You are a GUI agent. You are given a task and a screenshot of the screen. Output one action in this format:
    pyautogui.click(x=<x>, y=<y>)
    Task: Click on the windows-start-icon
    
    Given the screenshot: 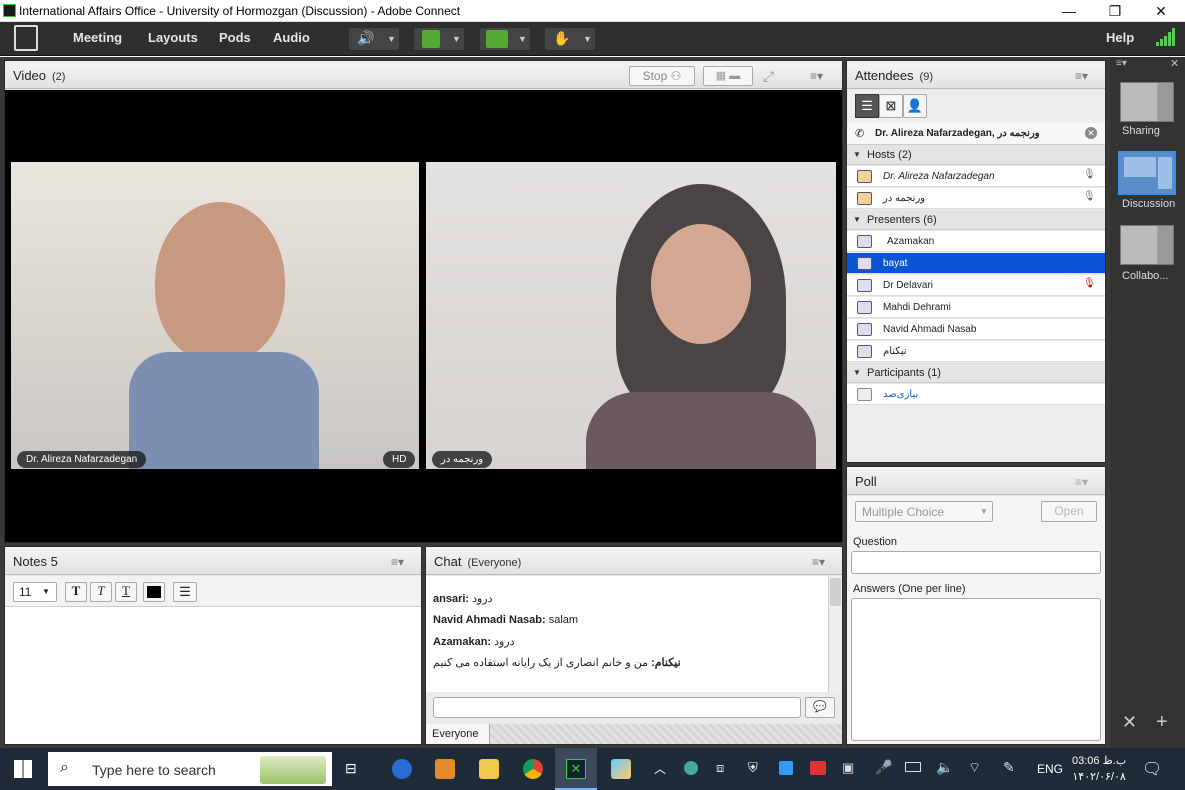 What is the action you would take?
    pyautogui.click(x=23, y=769)
    